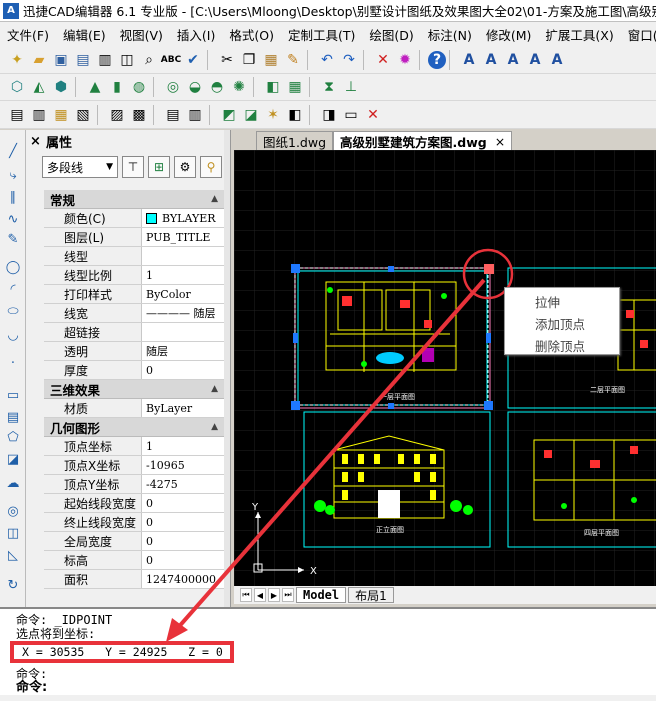 The width and height of the screenshot is (656, 701). What do you see at coordinates (183, 408) in the screenshot?
I see `property-value: ByLayer` at bounding box center [183, 408].